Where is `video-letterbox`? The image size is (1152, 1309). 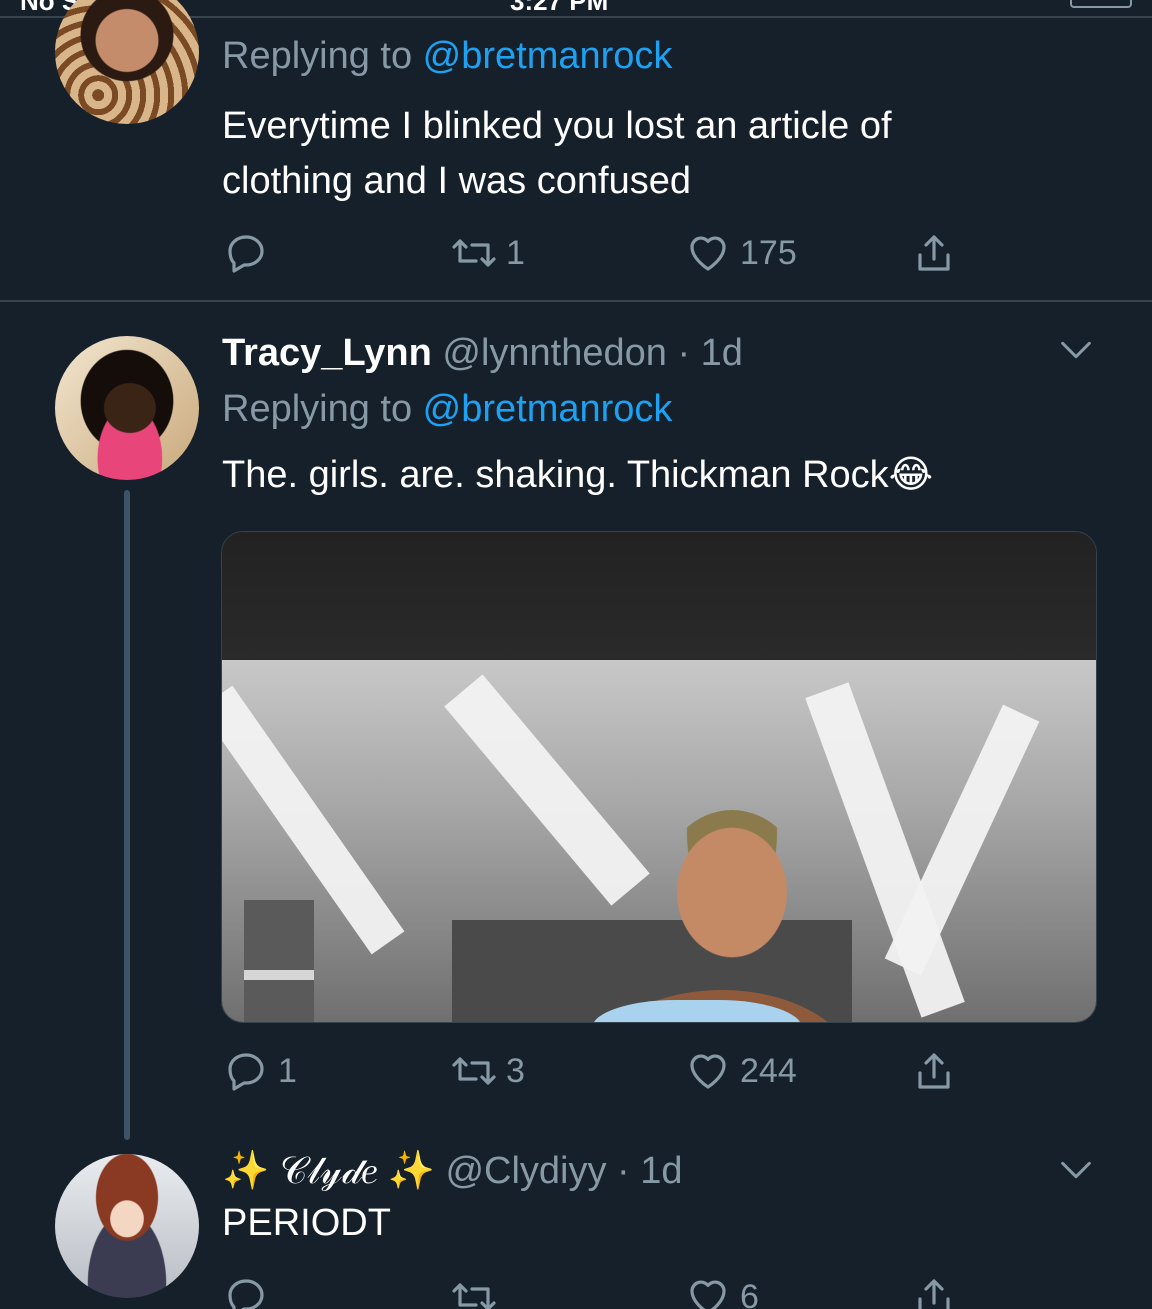
video-letterbox is located at coordinates (659, 596).